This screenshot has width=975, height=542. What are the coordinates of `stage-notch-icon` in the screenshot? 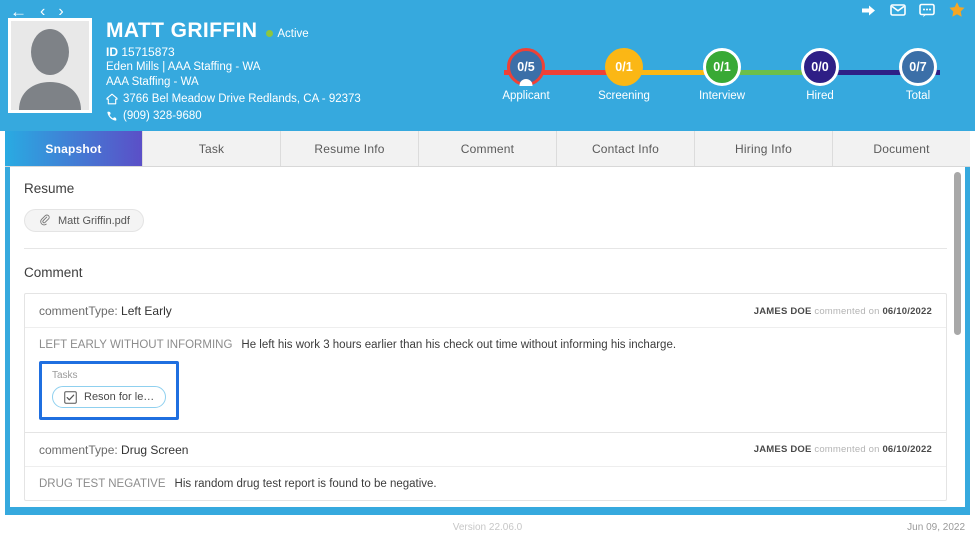 It's located at (526, 82).